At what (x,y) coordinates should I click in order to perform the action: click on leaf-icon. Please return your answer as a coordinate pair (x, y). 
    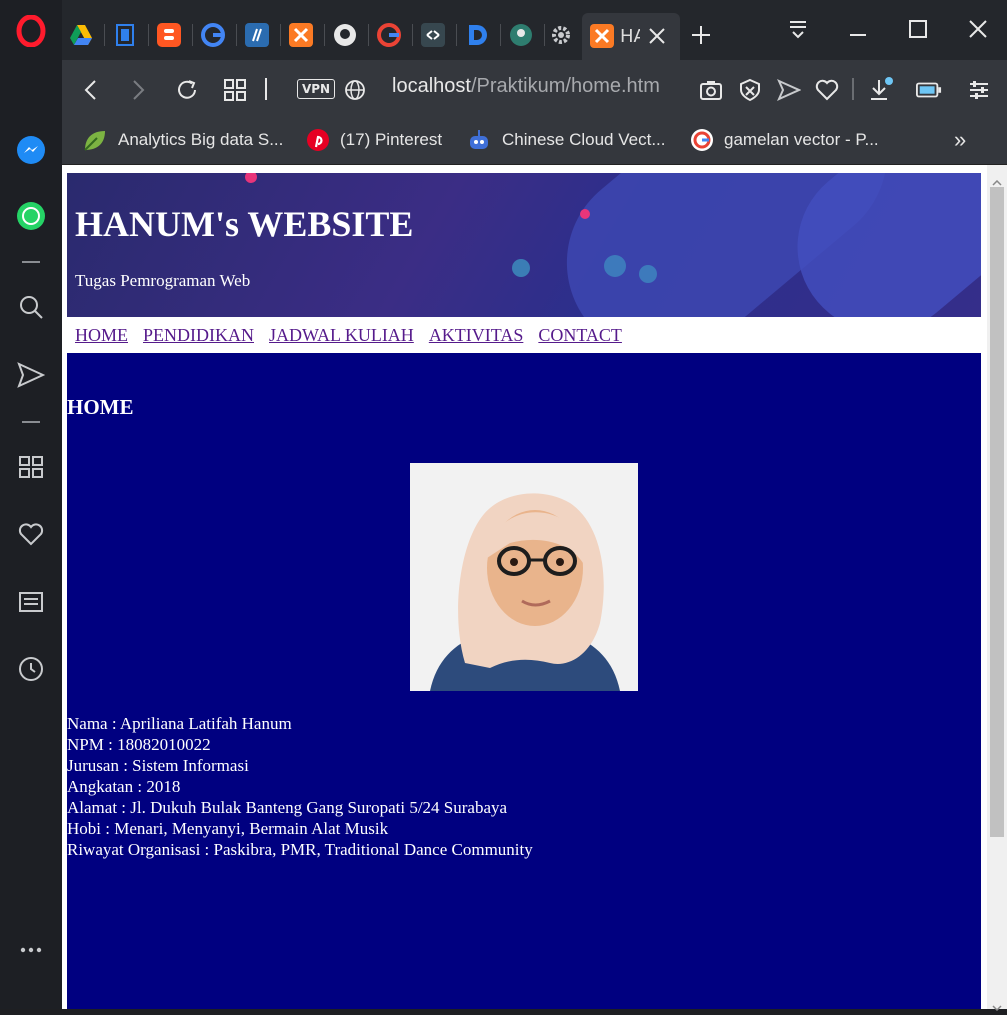
    Looking at the image, I should click on (94, 141).